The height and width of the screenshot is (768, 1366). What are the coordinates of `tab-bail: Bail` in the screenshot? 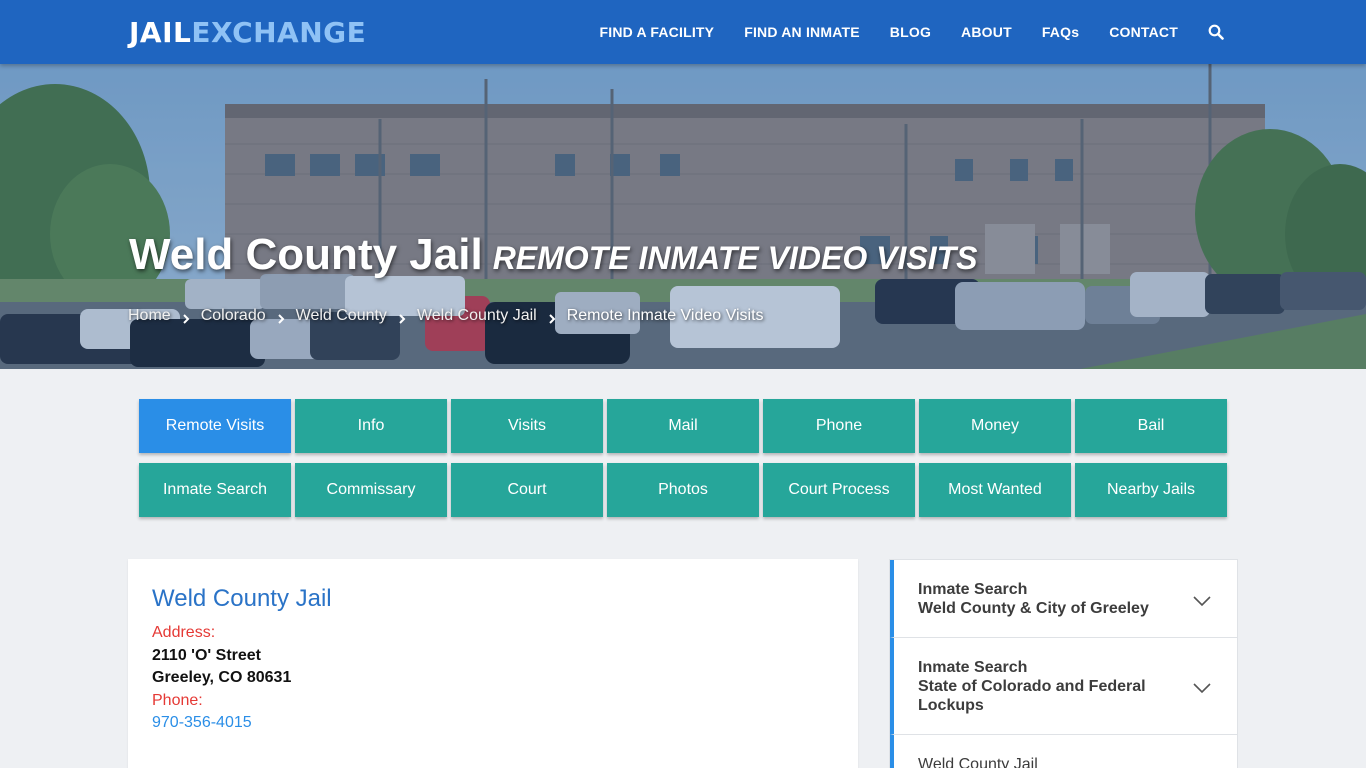 It's located at (1151, 426).